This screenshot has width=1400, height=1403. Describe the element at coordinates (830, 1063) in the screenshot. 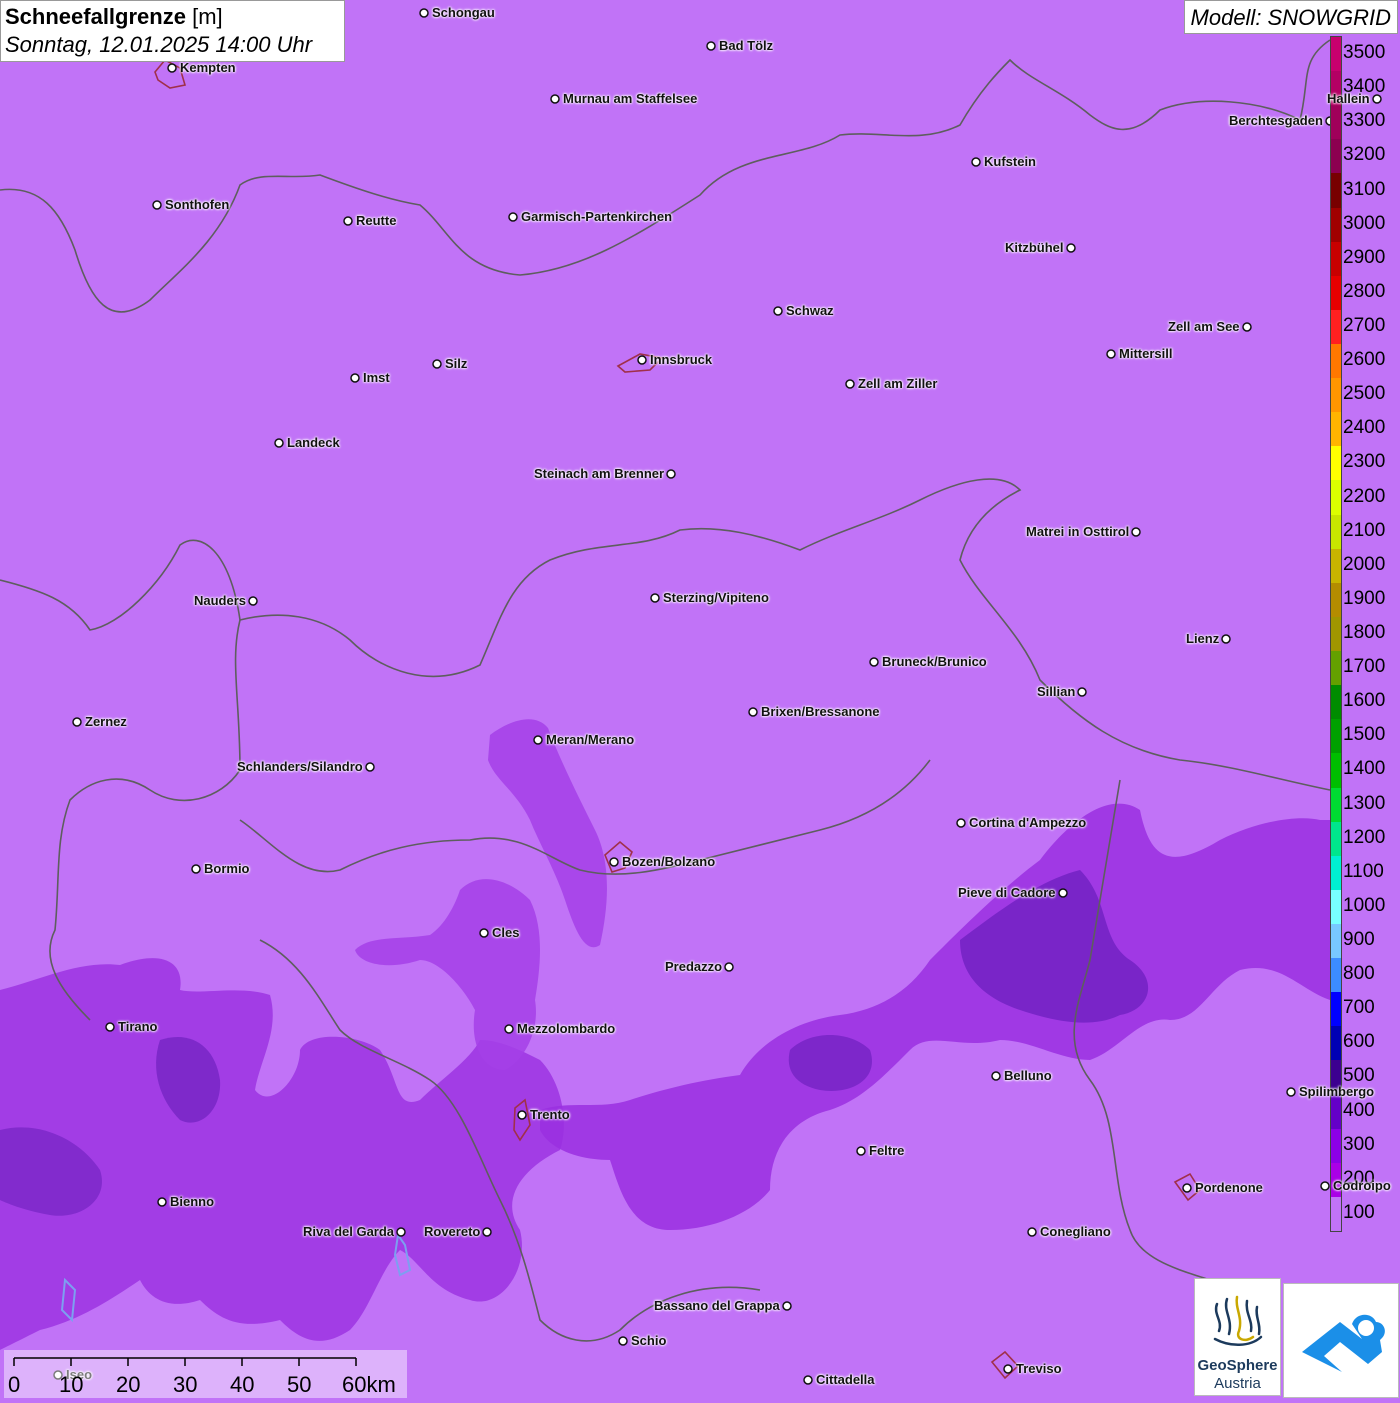

I see `snowline-core-mid` at that location.